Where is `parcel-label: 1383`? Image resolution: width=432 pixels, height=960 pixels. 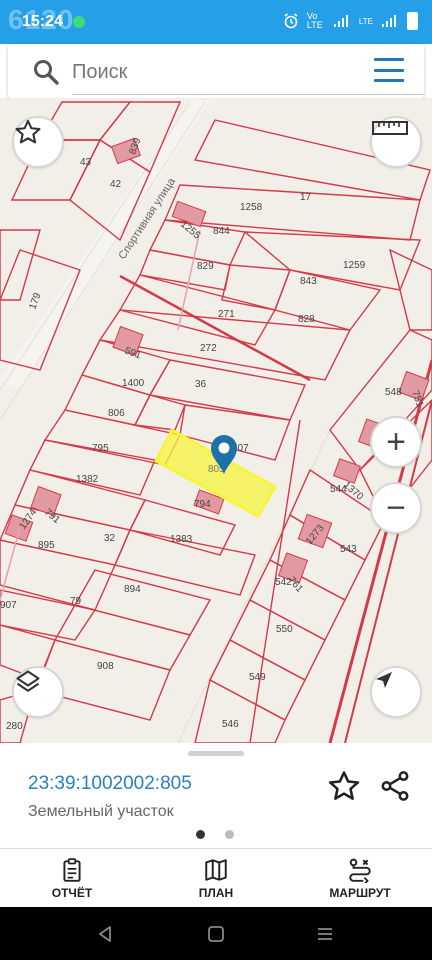 parcel-label: 1383 is located at coordinates (181, 539).